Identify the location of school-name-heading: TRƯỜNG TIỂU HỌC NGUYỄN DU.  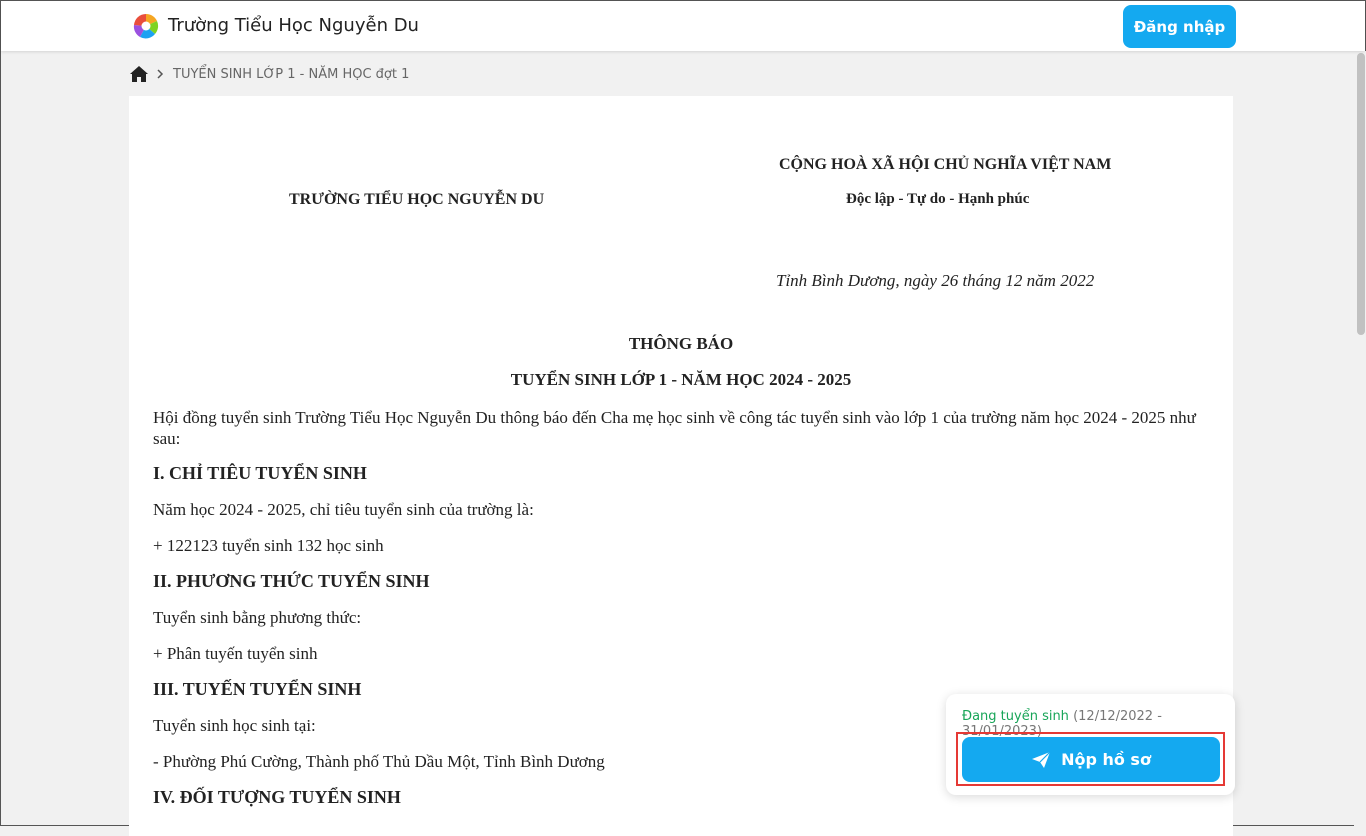
(417, 199).